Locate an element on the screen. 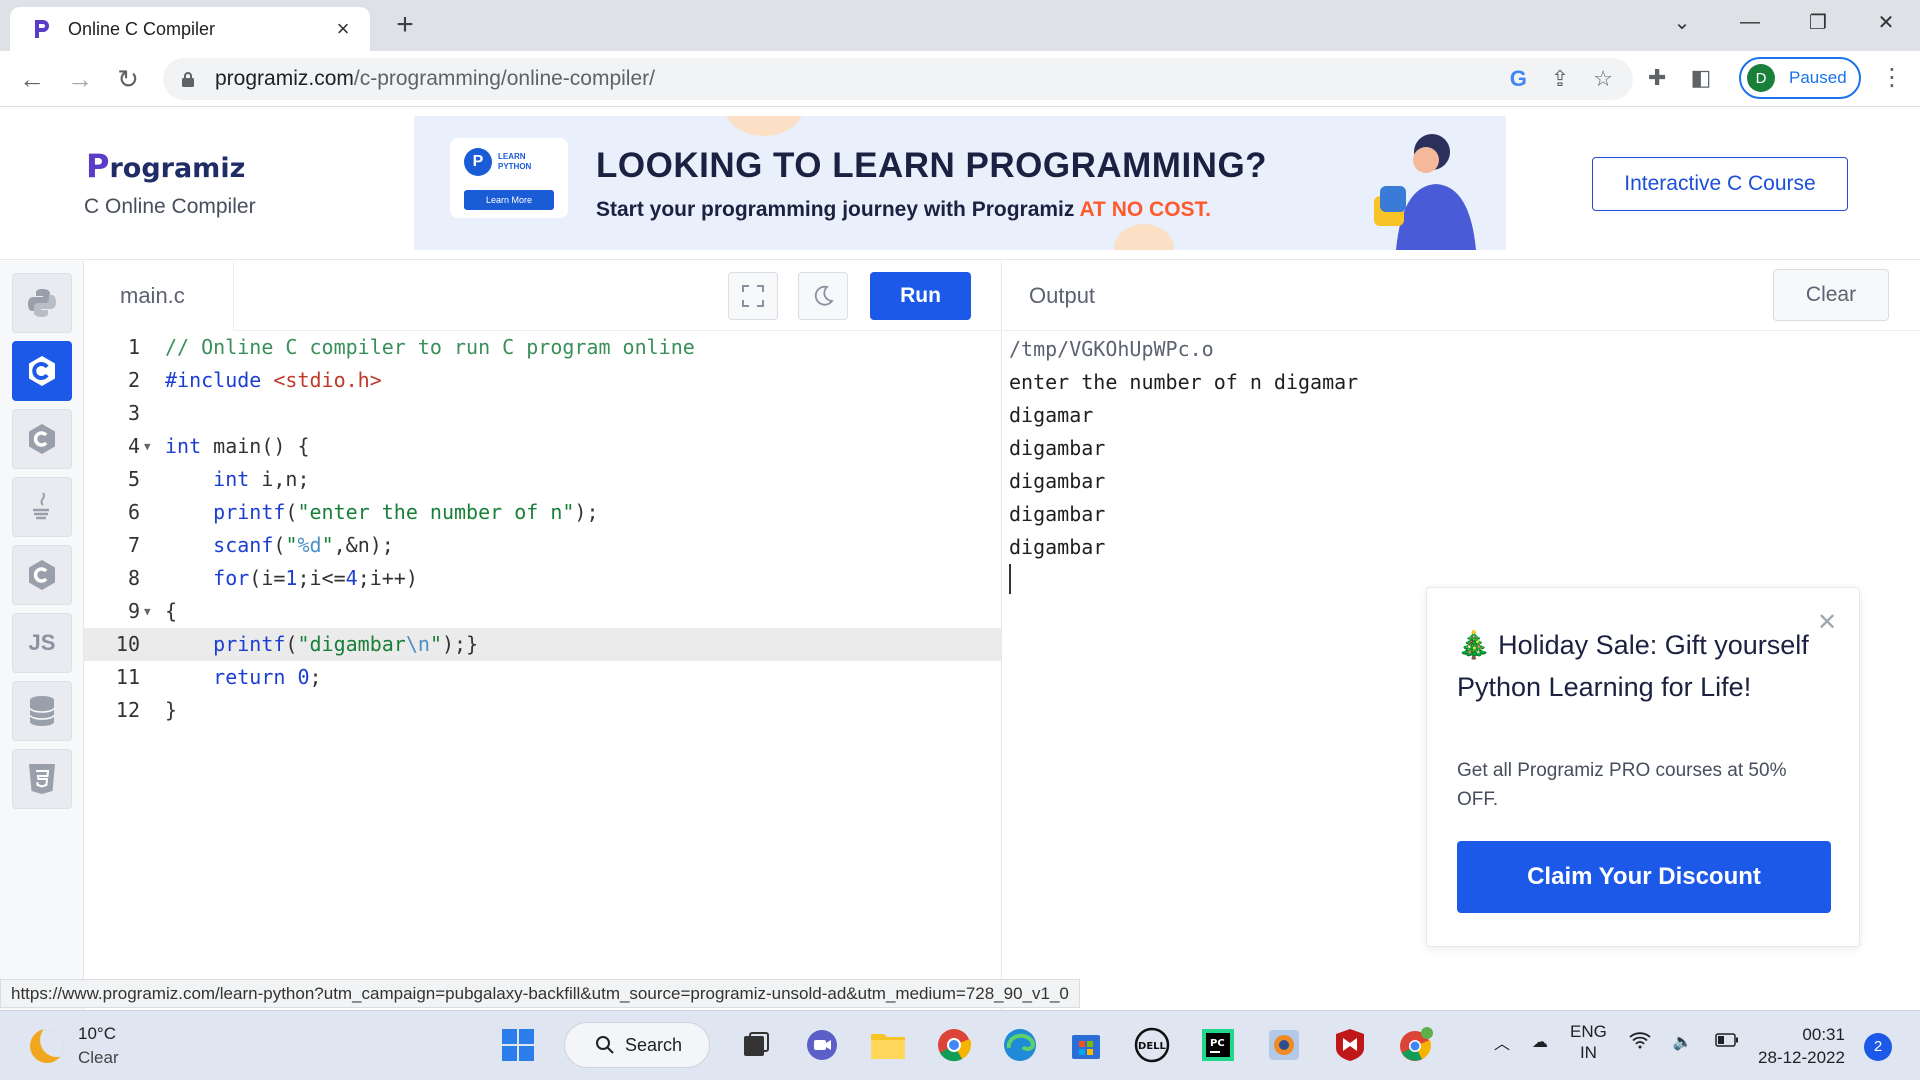  cpp-icon is located at coordinates (42, 439).